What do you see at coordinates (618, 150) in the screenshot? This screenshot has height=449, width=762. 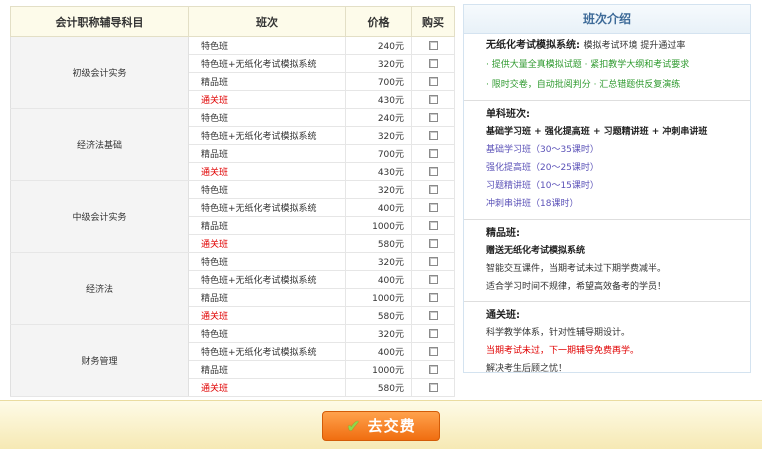 I see `single-item-basic: 基础学习班（30～35课时）` at bounding box center [618, 150].